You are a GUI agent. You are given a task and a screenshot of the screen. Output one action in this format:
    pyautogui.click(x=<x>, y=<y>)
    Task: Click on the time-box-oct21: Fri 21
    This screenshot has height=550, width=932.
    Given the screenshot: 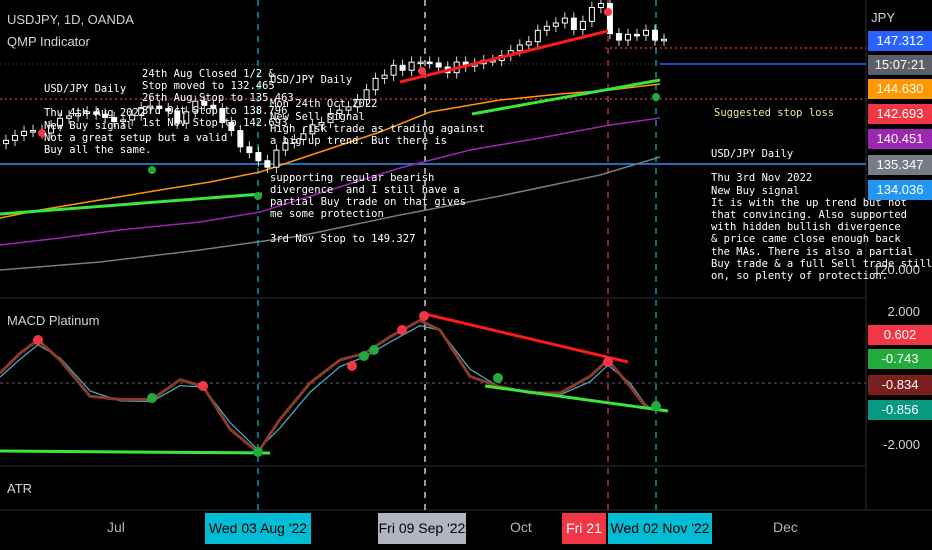 What is the action you would take?
    pyautogui.click(x=584, y=528)
    